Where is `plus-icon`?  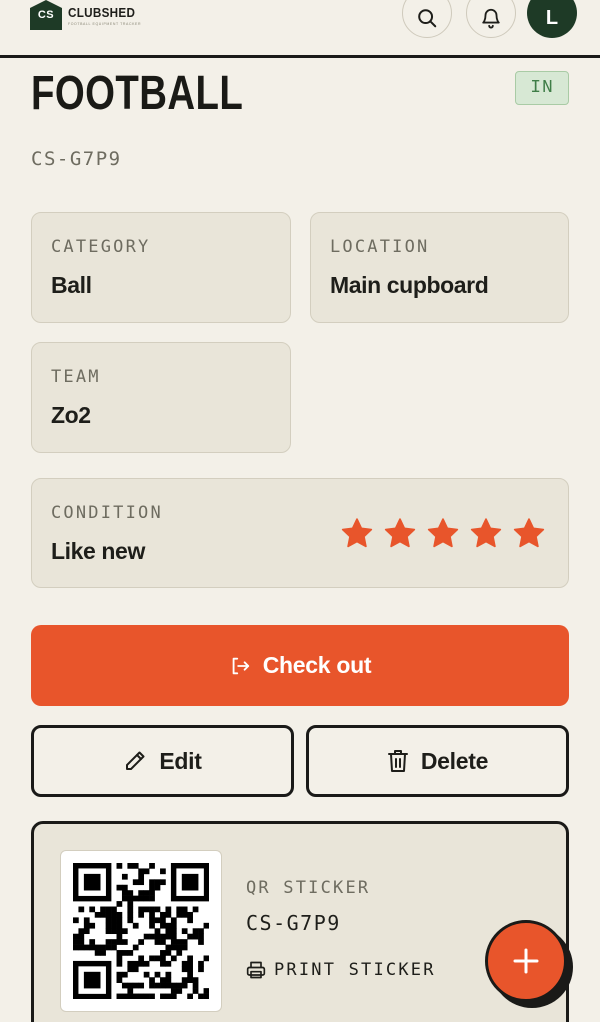
plus-icon is located at coordinates (526, 961).